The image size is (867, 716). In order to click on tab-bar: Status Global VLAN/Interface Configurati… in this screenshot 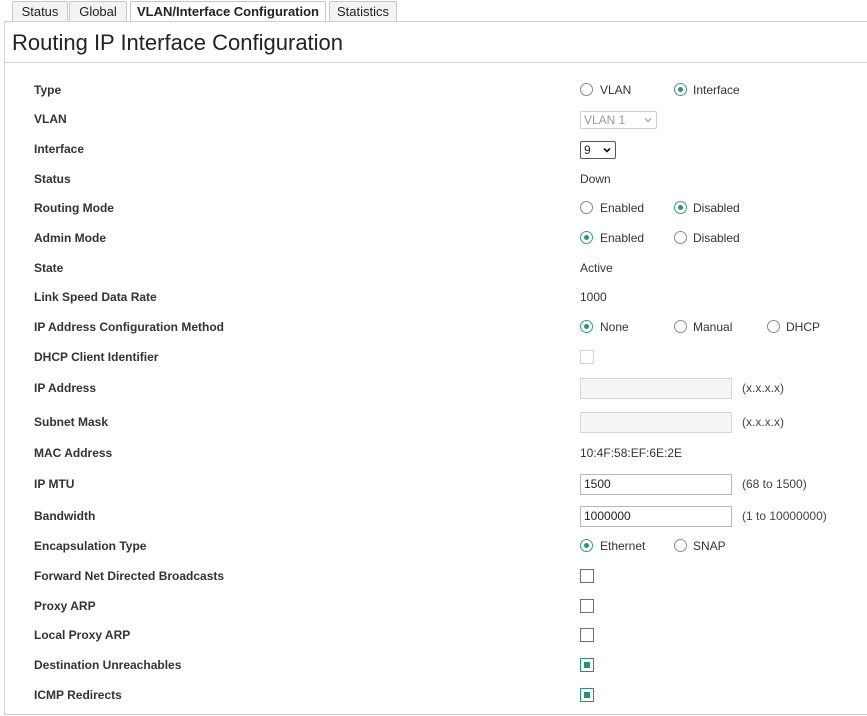, I will do `click(433, 11)`.